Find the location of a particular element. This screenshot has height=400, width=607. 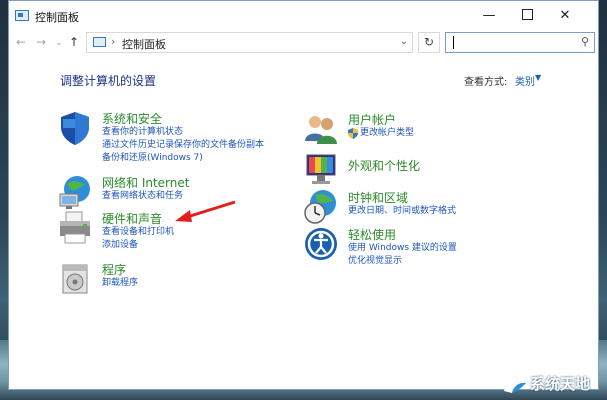

users-icon is located at coordinates (321, 129).